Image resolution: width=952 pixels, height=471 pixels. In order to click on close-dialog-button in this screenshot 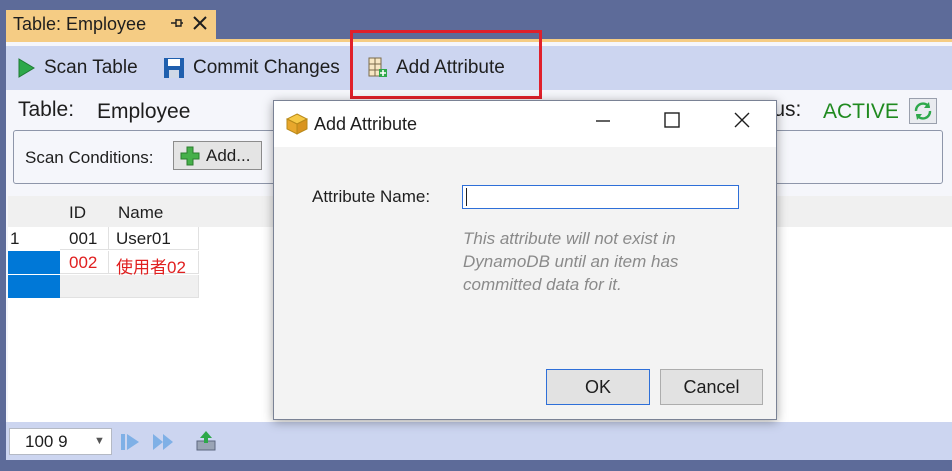, I will do `click(742, 123)`.